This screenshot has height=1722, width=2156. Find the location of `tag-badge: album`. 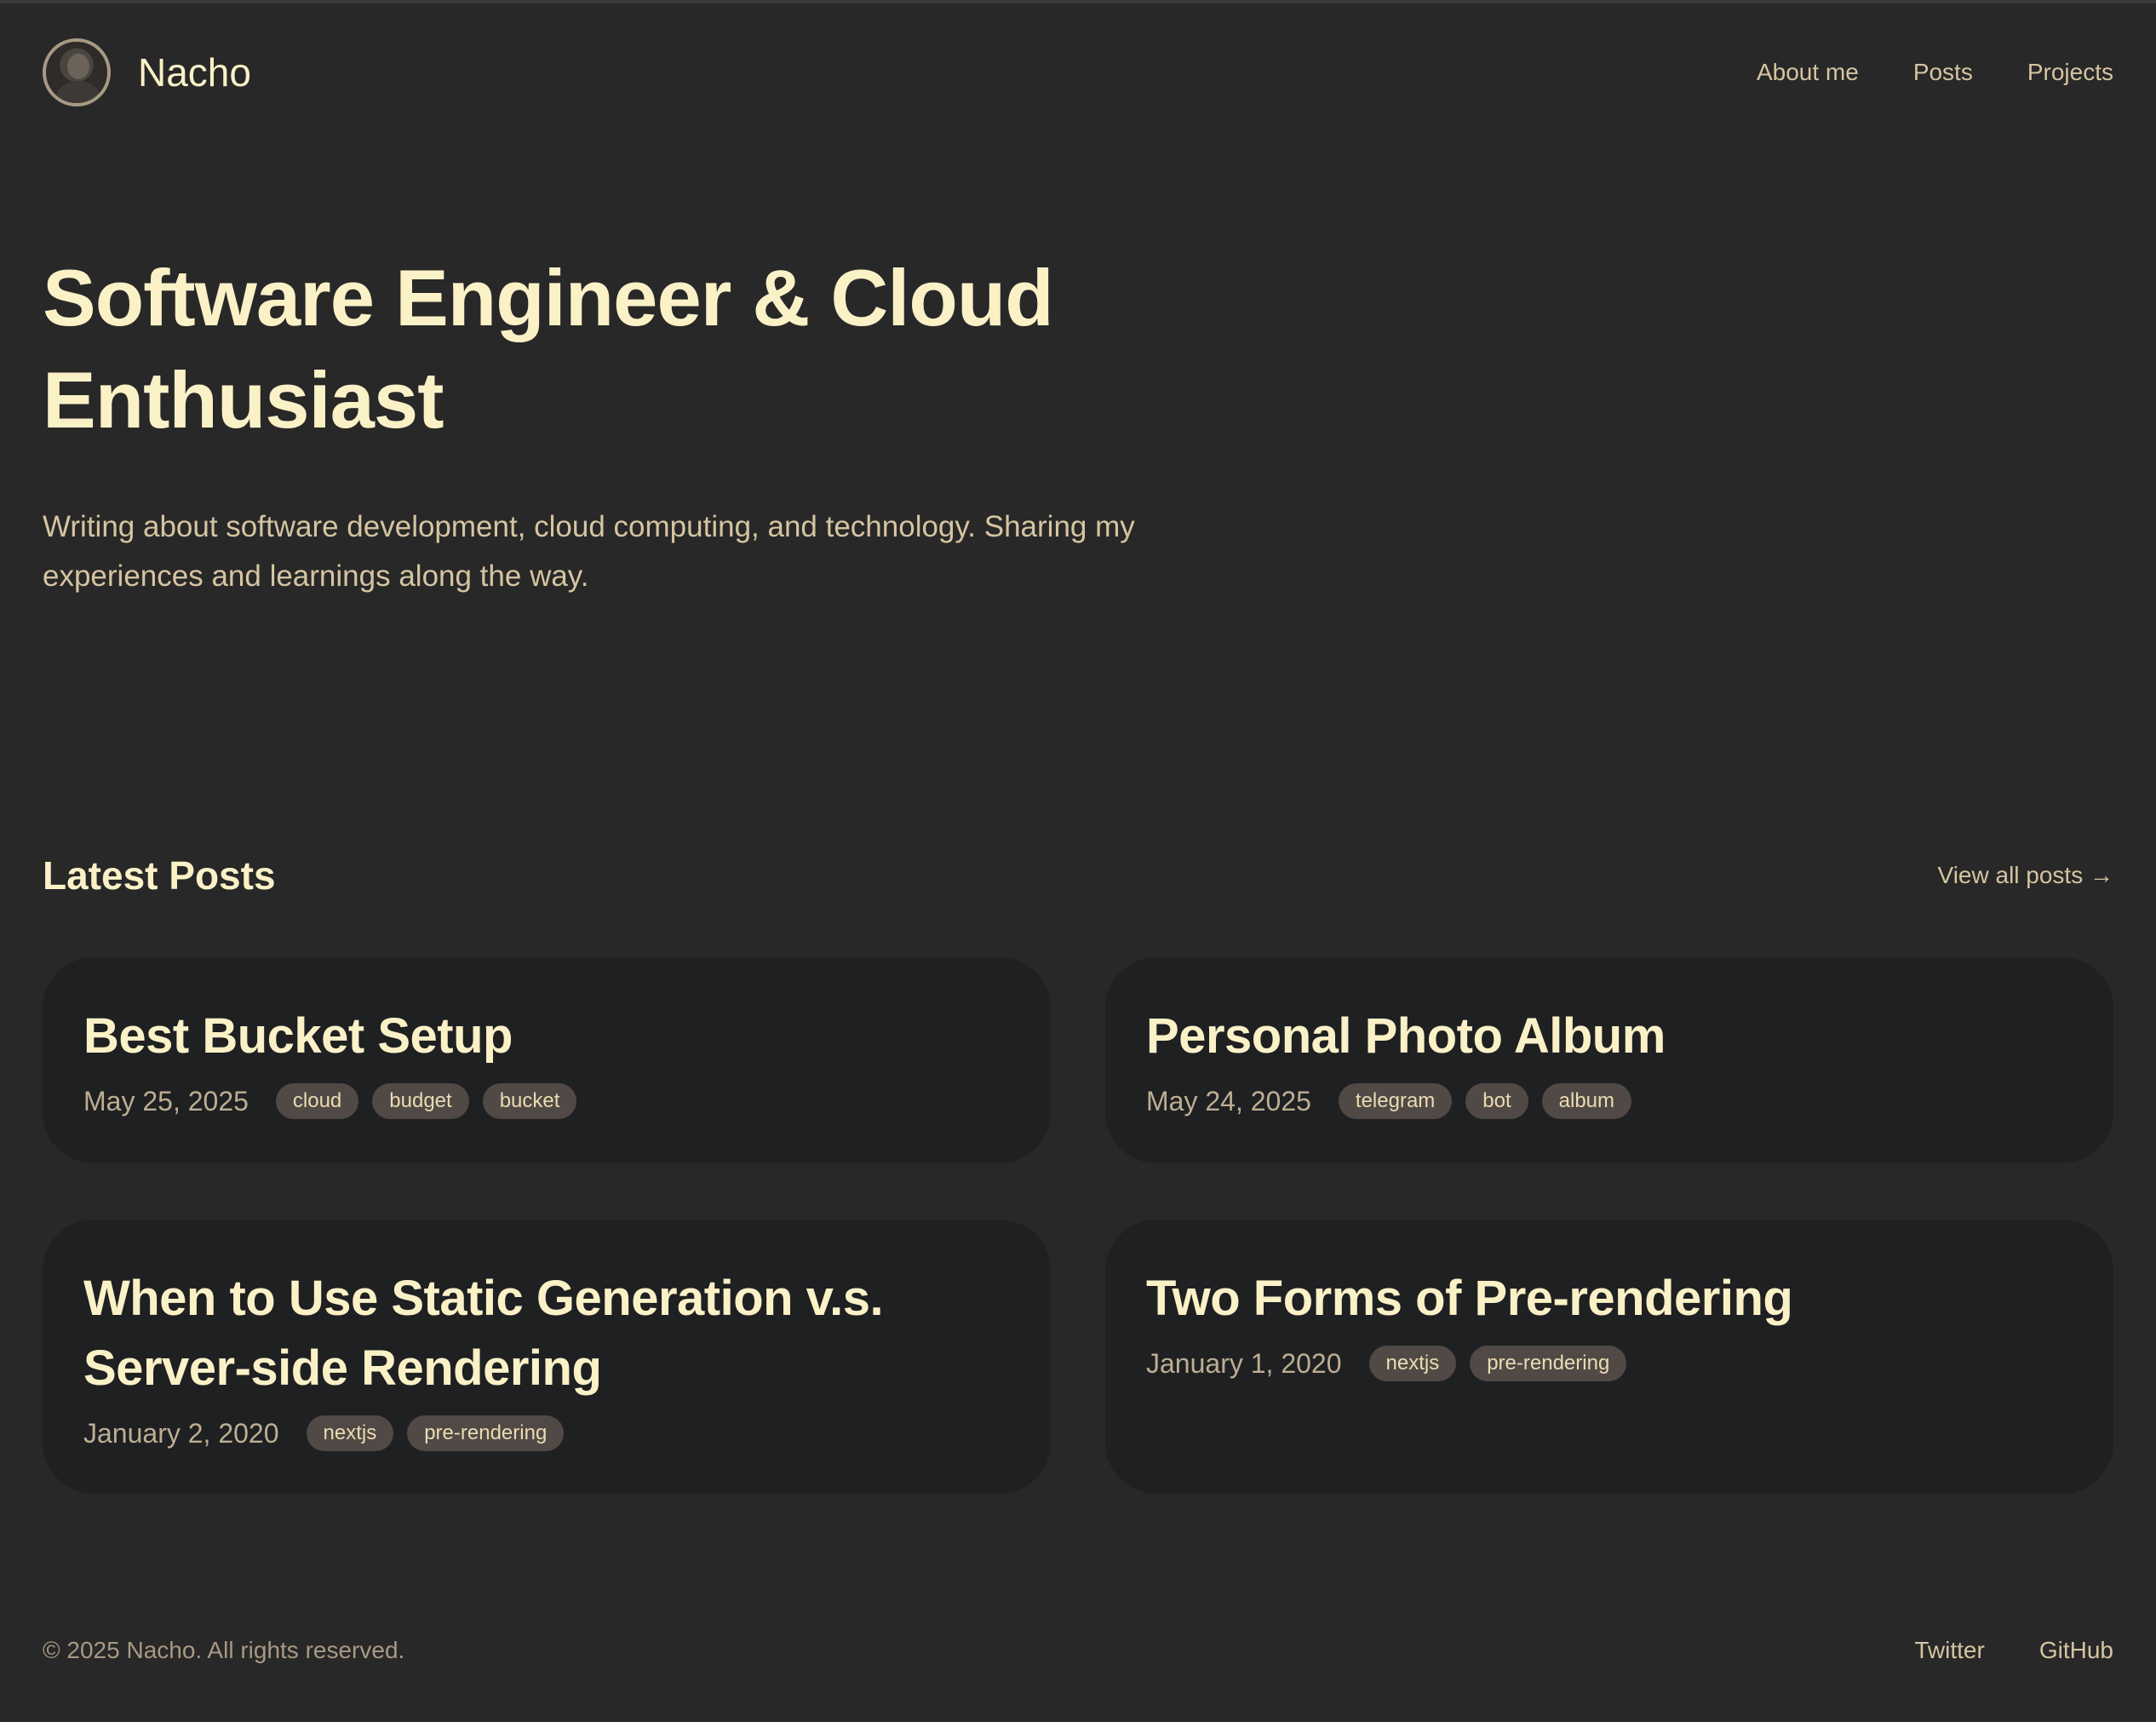

tag-badge: album is located at coordinates (1586, 1101).